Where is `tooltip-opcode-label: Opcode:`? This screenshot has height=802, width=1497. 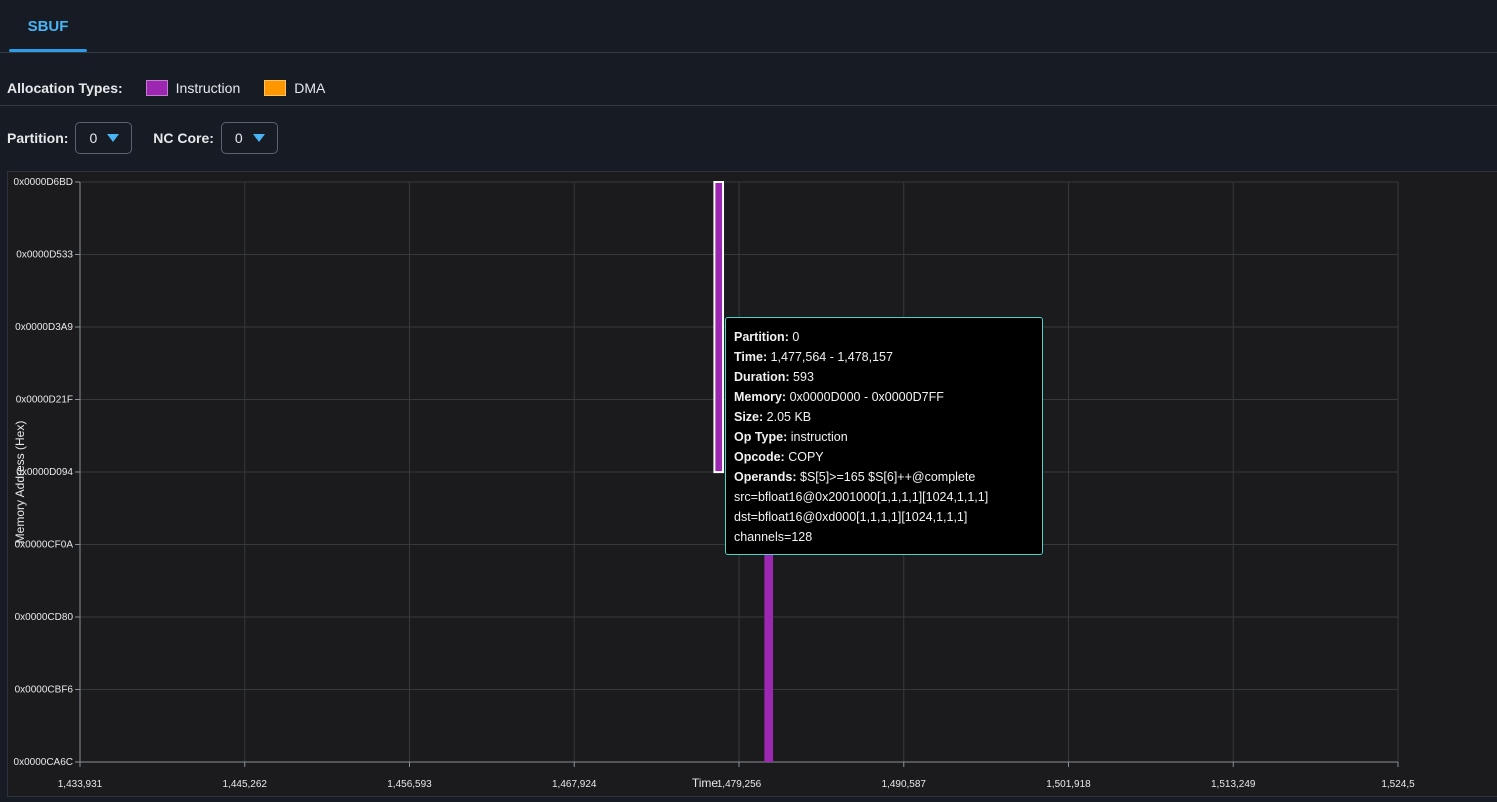
tooltip-opcode-label: Opcode: is located at coordinates (759, 457).